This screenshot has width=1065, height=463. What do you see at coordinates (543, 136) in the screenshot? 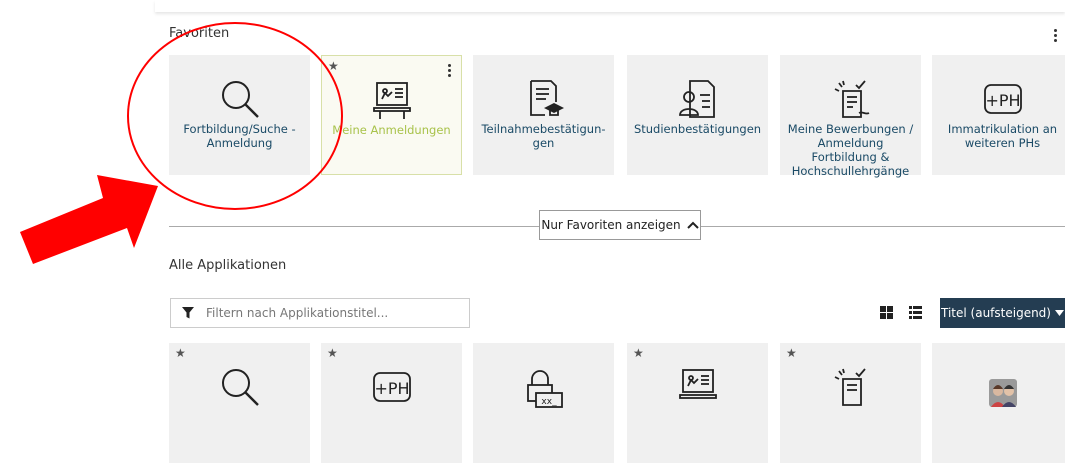
I see `tile-label: Teilnahmebestätigun­gen` at bounding box center [543, 136].